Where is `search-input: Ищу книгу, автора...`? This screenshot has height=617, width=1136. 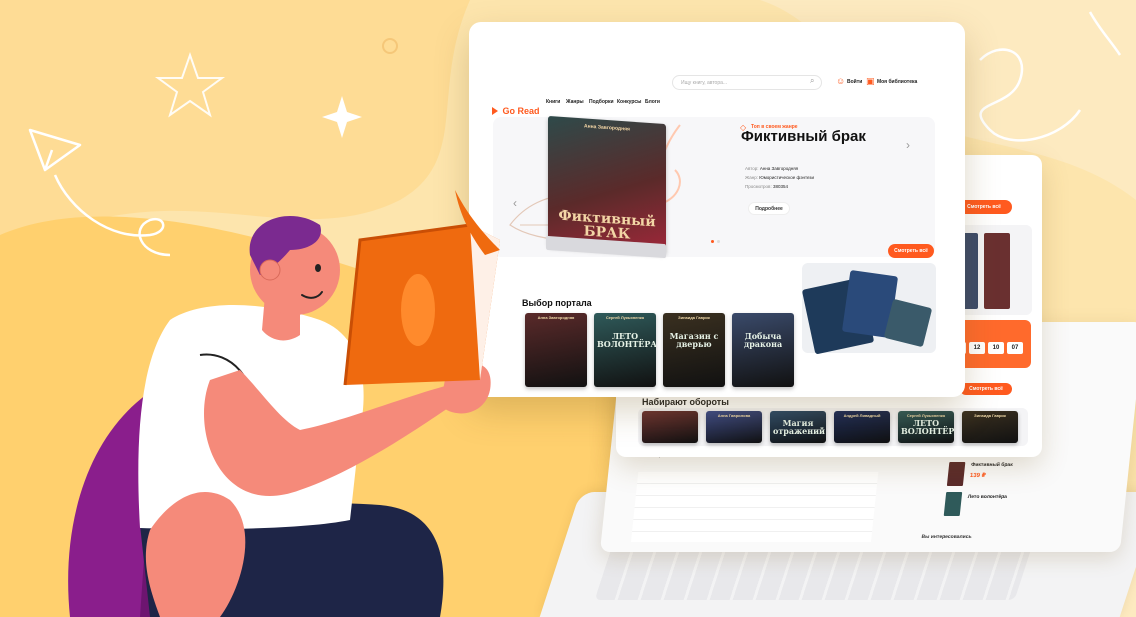 search-input: Ищу книгу, автора... is located at coordinates (747, 82).